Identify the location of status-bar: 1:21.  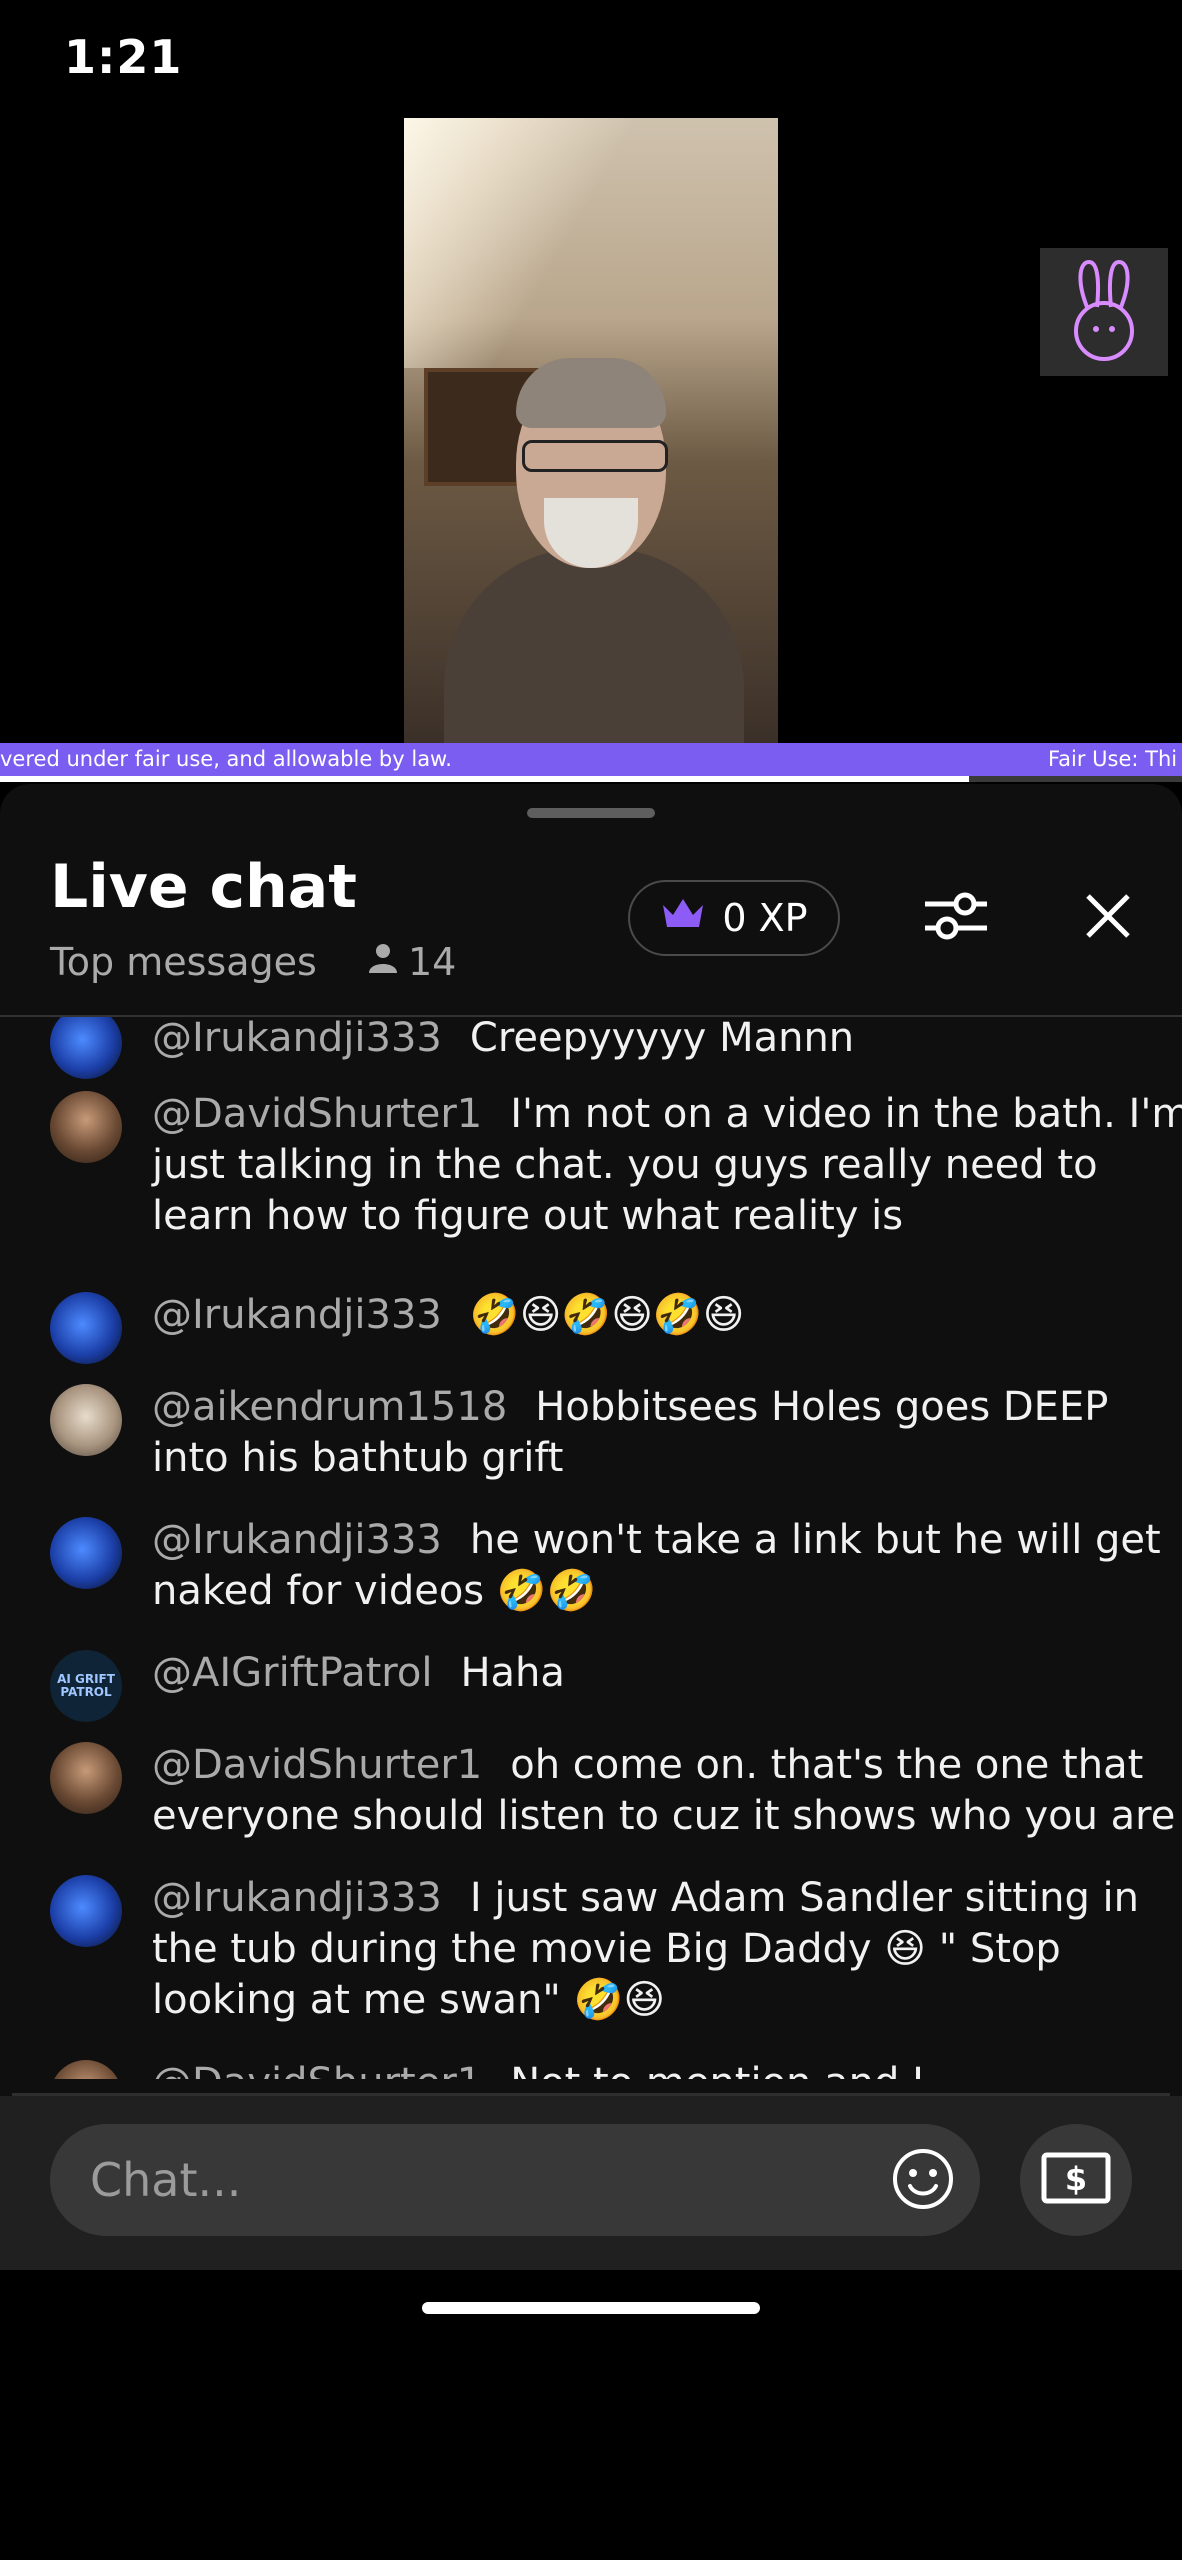
(591, 59).